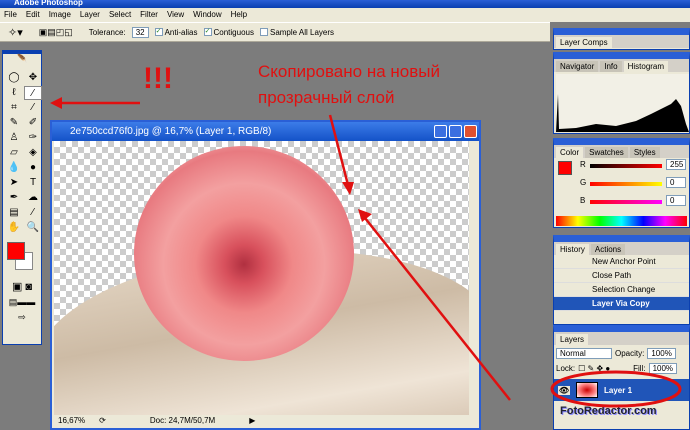 This screenshot has height=430, width=690. I want to click on arrow-to-canvas, so click(339, 150).